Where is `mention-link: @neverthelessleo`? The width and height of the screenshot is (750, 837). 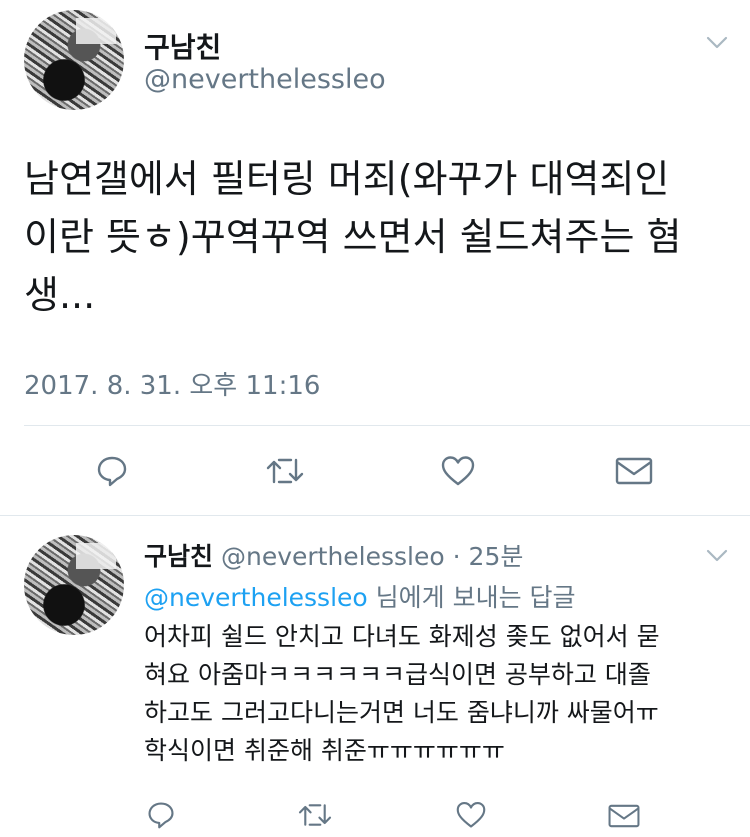 mention-link: @neverthelessleo is located at coordinates (256, 597).